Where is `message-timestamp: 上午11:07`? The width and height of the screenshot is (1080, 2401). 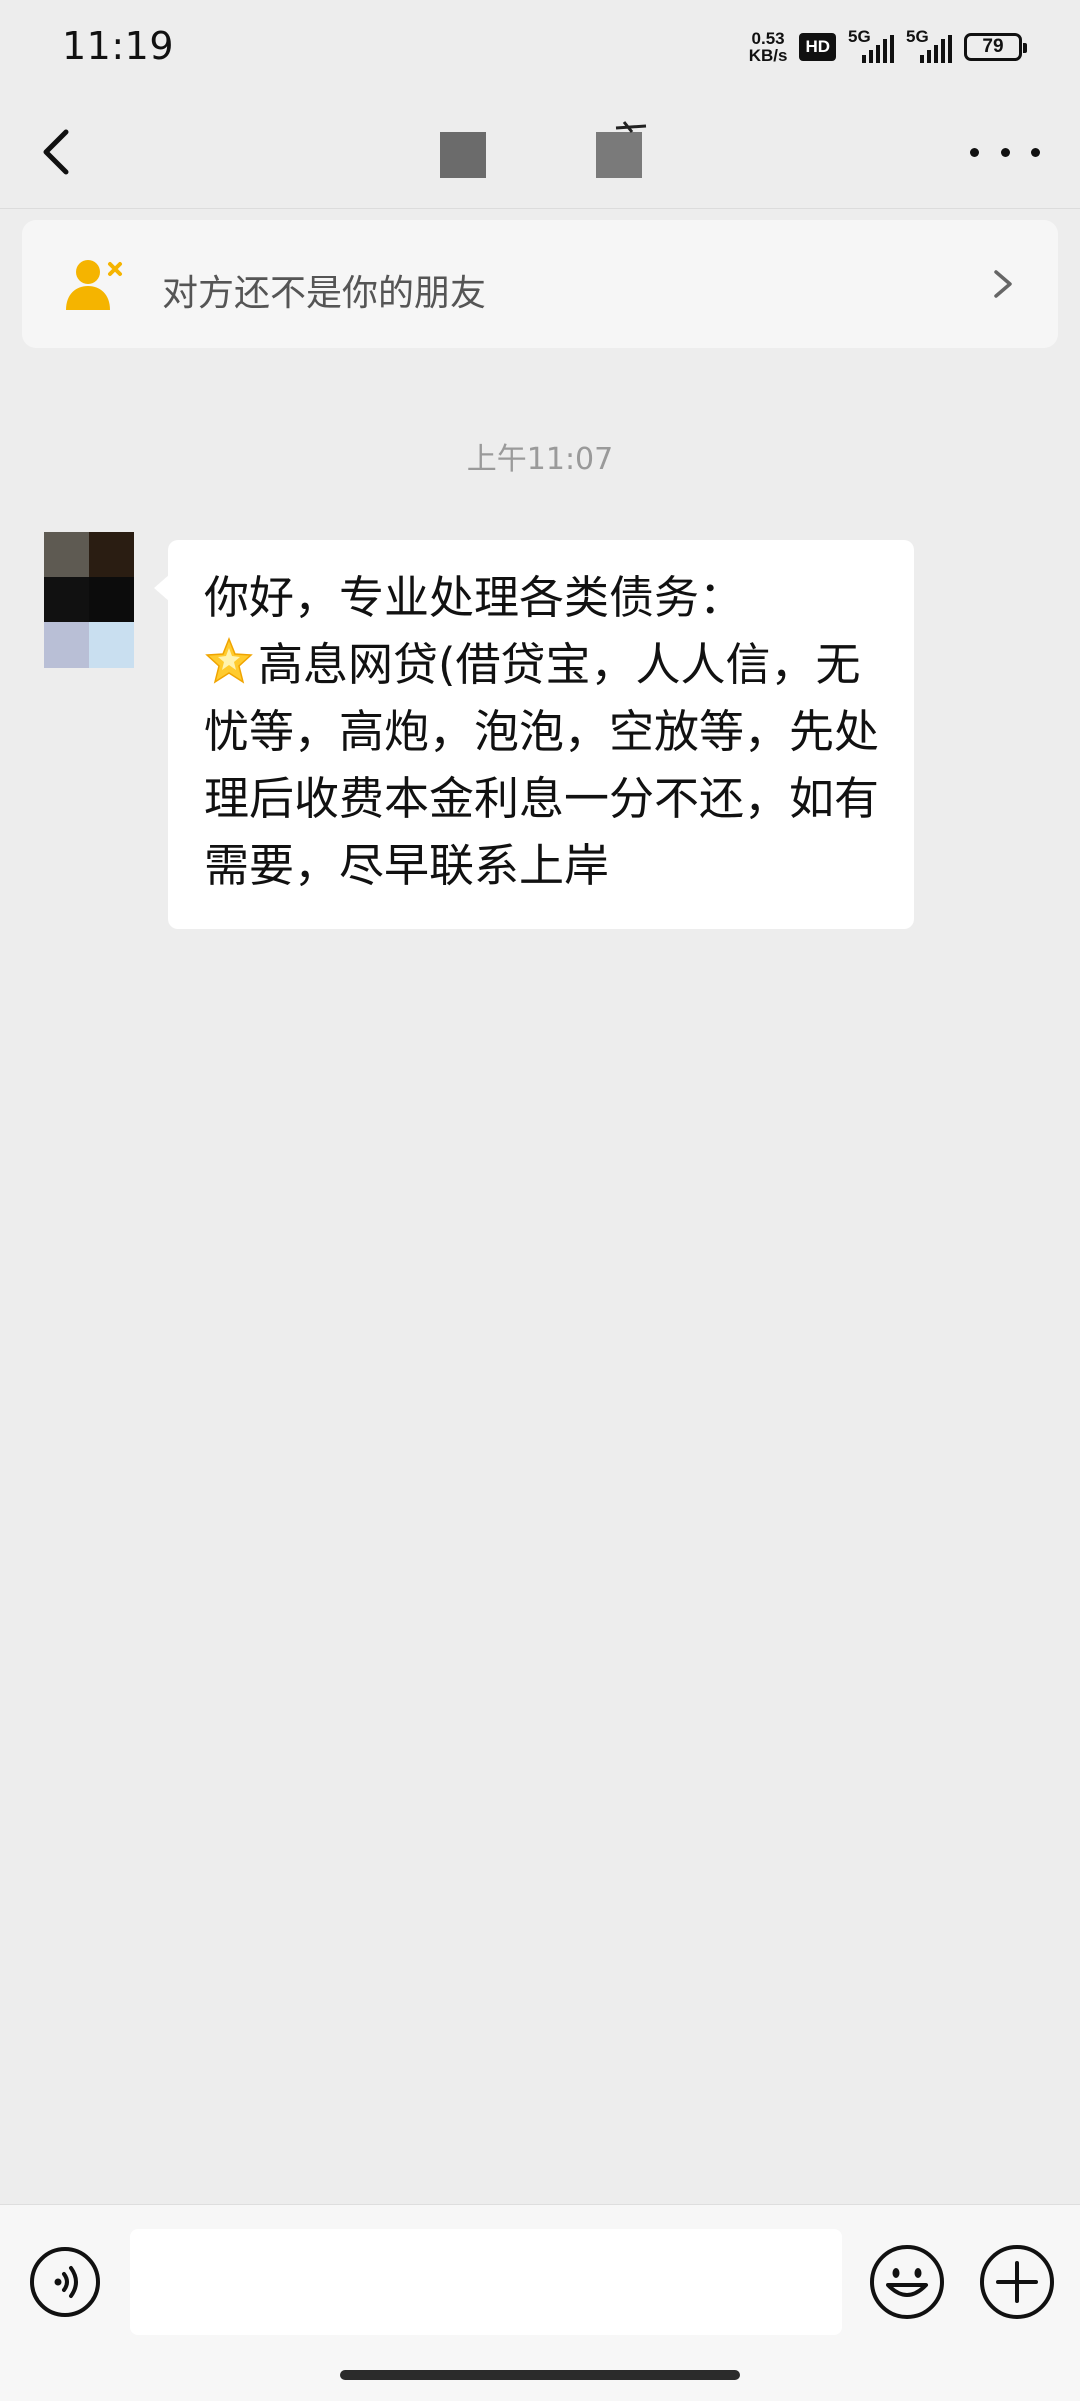
message-timestamp: 上午11:07 is located at coordinates (540, 459).